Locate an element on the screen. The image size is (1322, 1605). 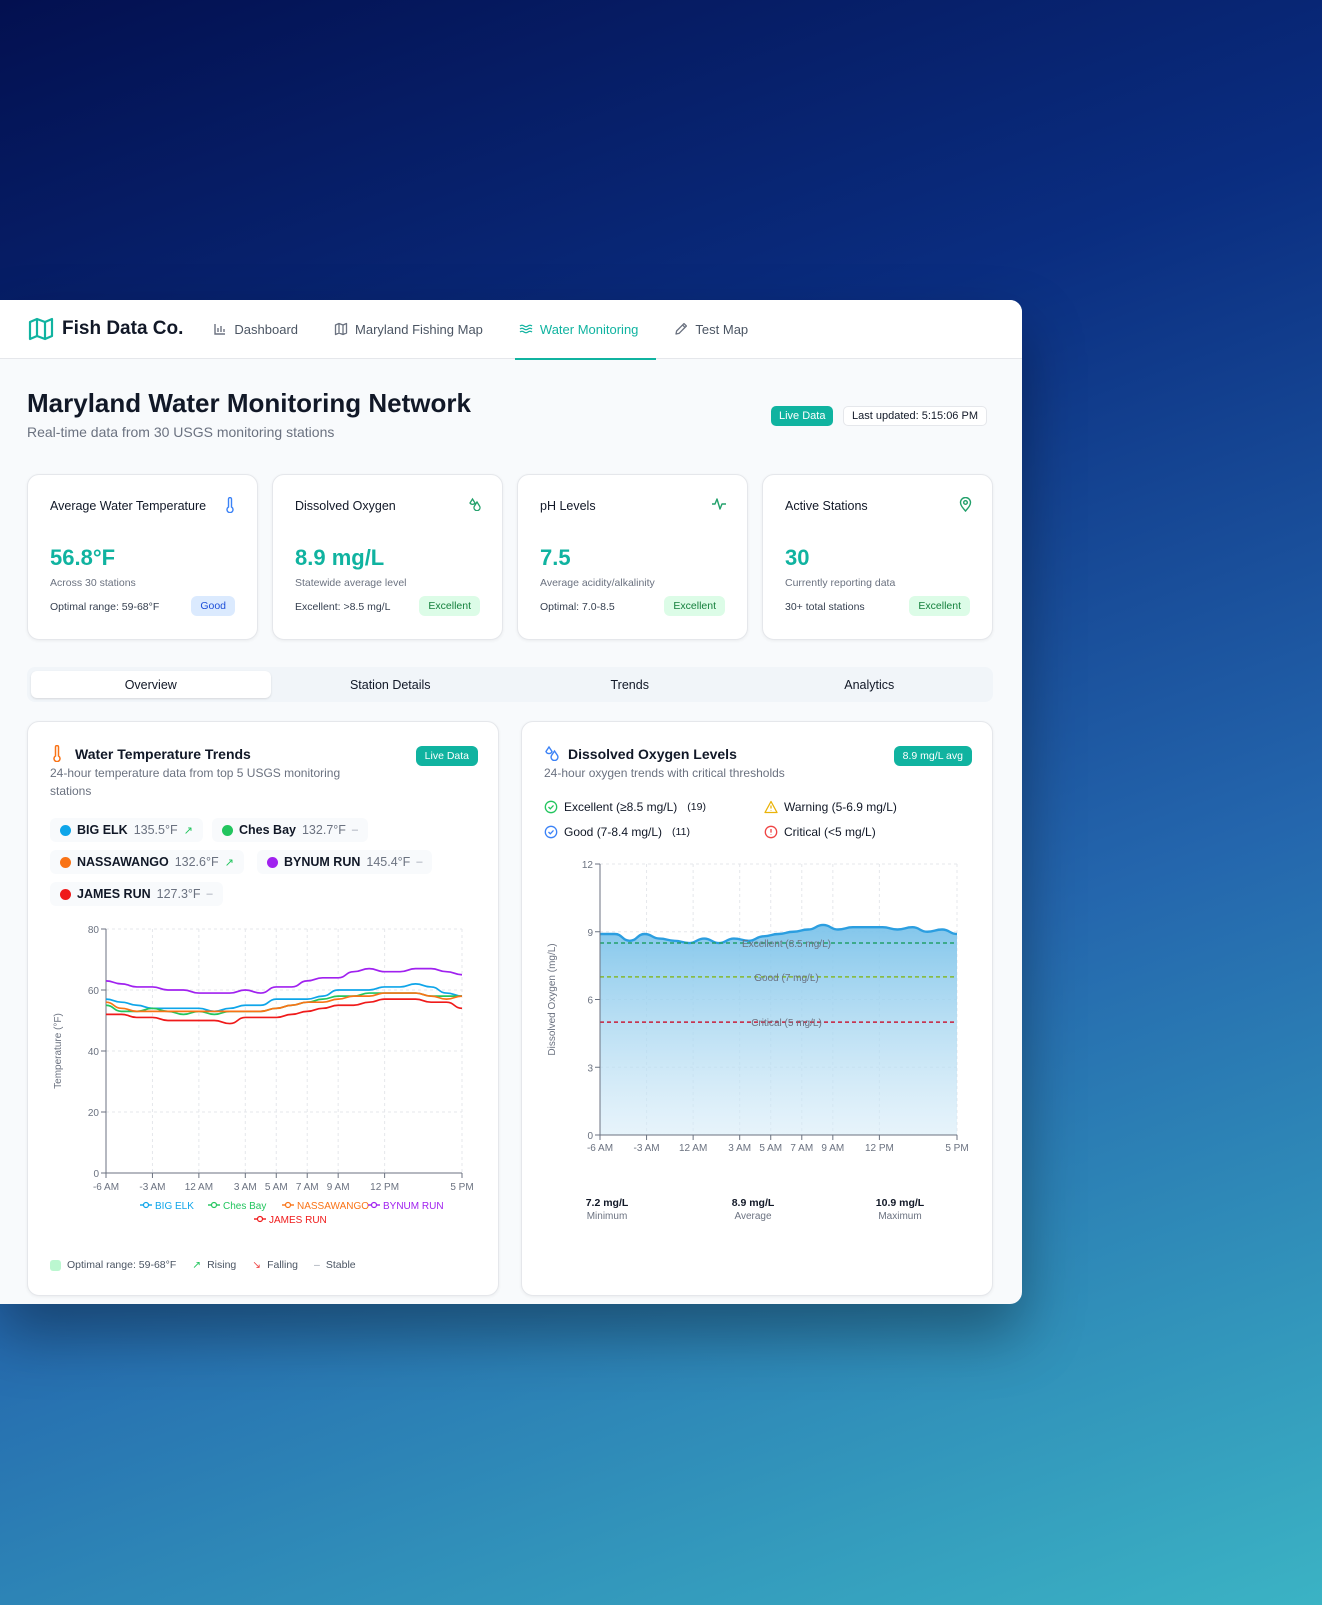
nav-test-map: Test Map is located at coordinates (718, 329).